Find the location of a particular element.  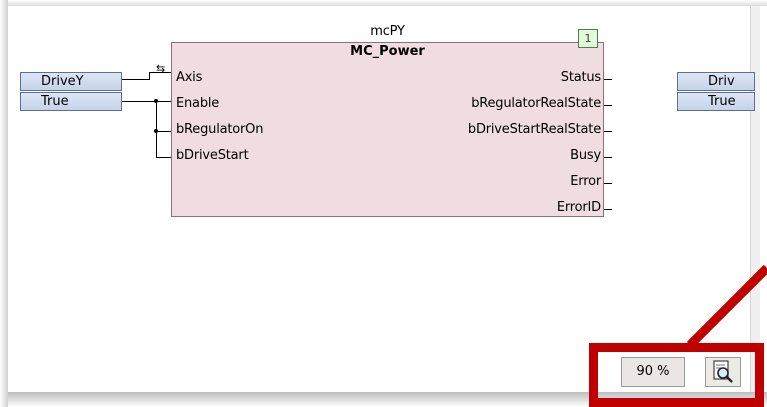

pin-bdrivestart: bDriveStart is located at coordinates (212, 155).